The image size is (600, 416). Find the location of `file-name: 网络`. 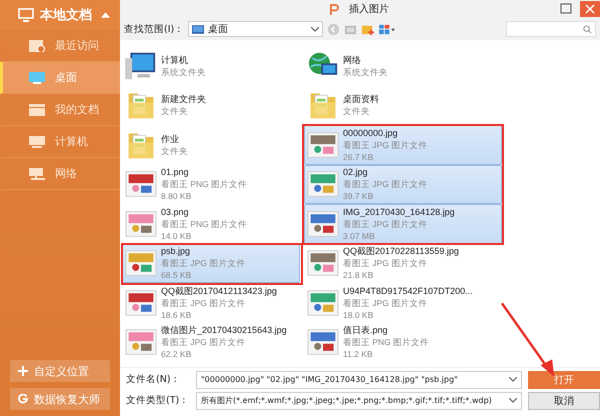

file-name: 网络 is located at coordinates (352, 60).